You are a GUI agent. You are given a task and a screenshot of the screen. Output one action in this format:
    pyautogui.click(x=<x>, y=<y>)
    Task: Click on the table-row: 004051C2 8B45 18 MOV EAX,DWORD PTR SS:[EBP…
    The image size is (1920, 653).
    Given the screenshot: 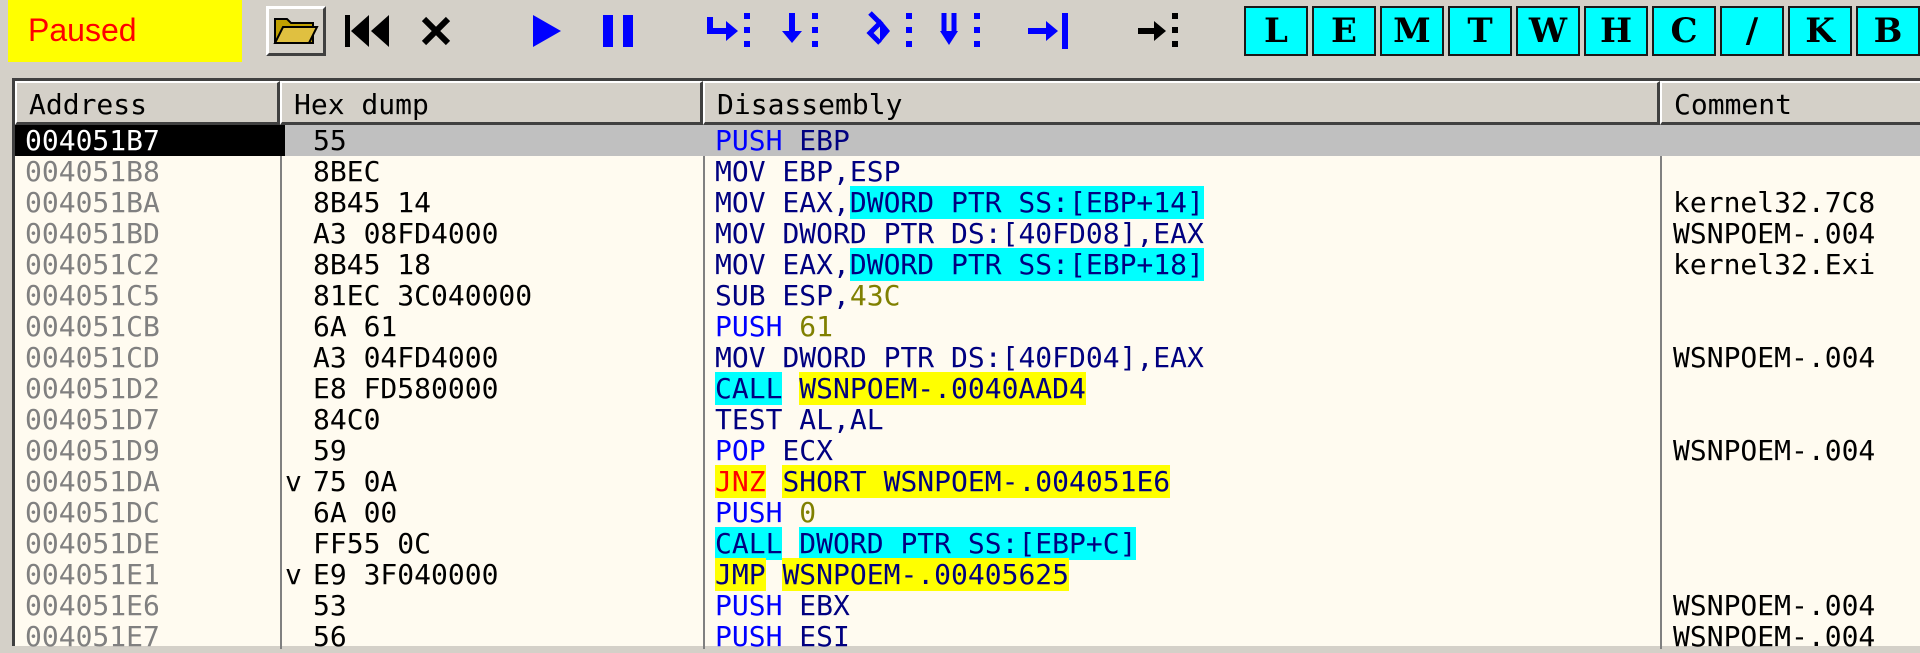 What is the action you would take?
    pyautogui.click(x=967, y=264)
    